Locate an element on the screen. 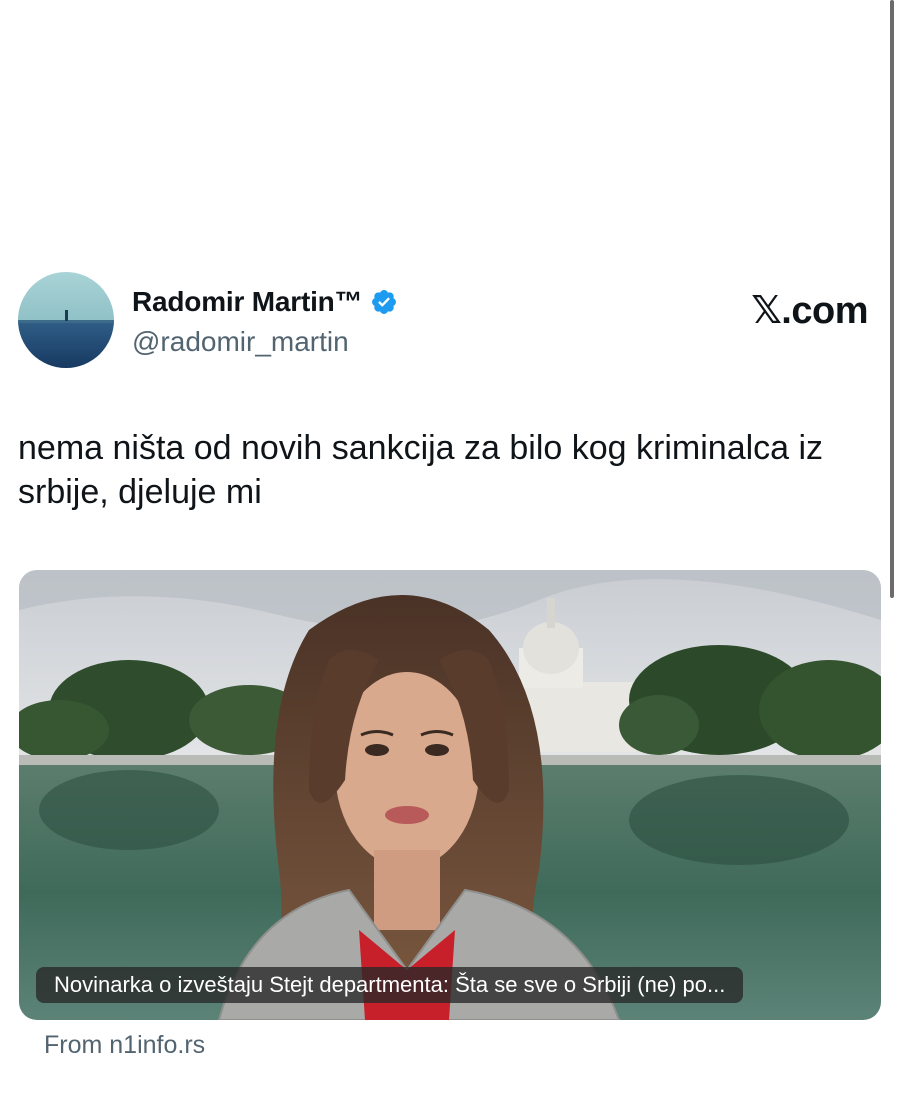 The image size is (900, 1093). author-avatar is located at coordinates (66, 320).